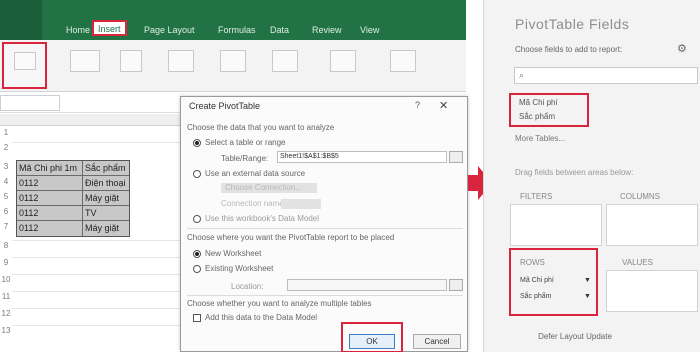 This screenshot has width=700, height=352. What do you see at coordinates (569, 49) in the screenshot?
I see `pane-subtitle: Choose fields to add to report:` at bounding box center [569, 49].